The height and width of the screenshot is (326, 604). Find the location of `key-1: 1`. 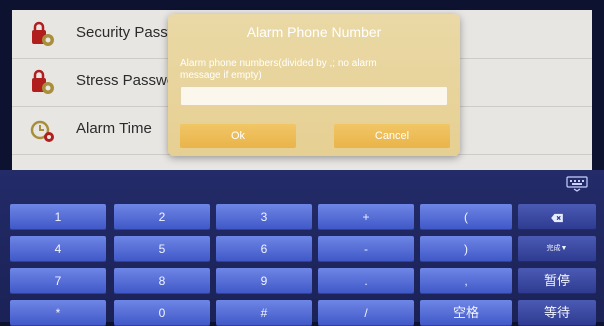

key-1: 1 is located at coordinates (58, 217).